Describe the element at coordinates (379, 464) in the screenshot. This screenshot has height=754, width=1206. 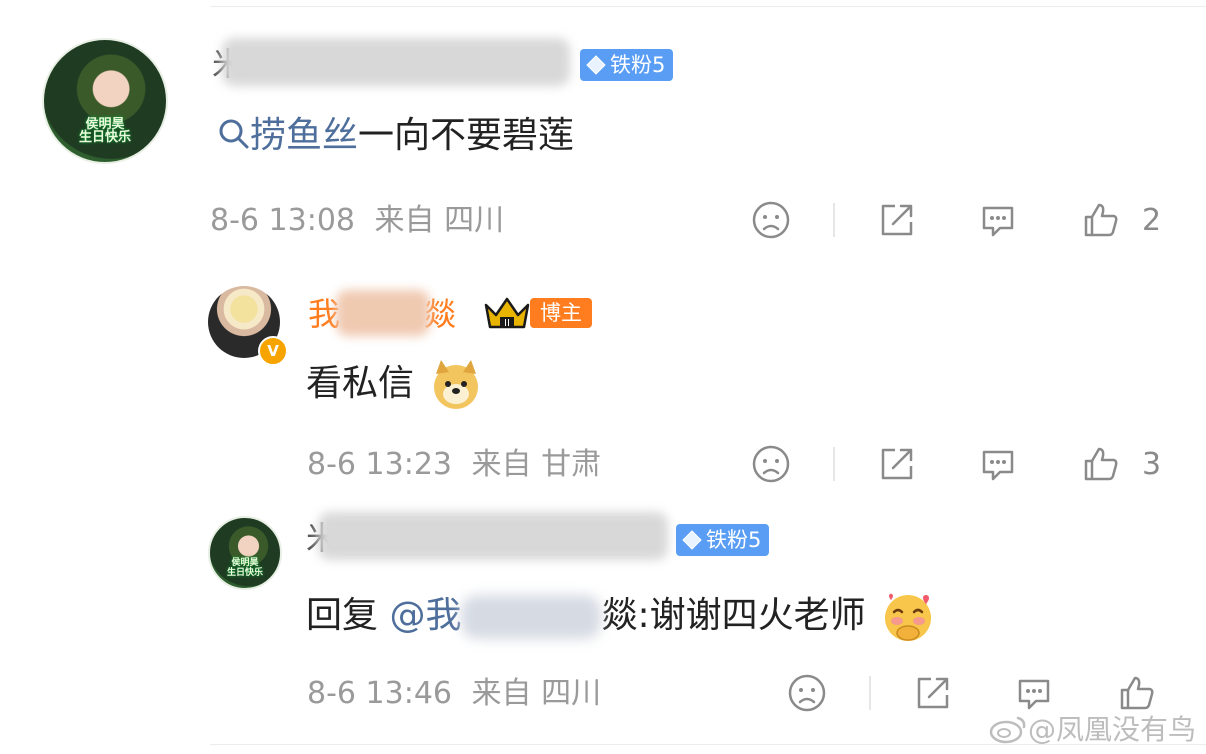
I see `timestamp: 8-6 13:23` at that location.